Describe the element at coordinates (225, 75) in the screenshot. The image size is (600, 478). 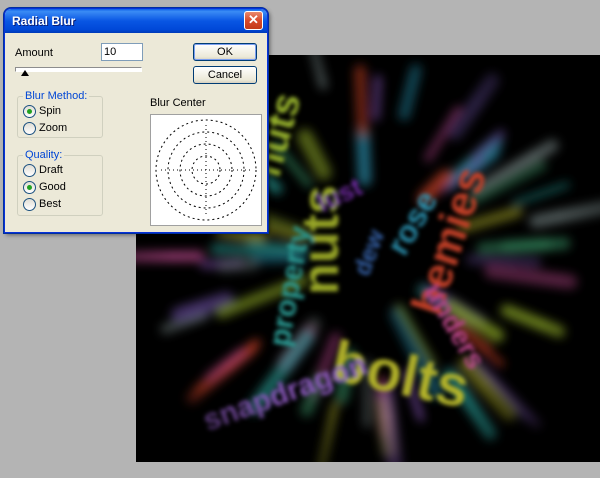
I see `cancel-button: Cancel` at that location.